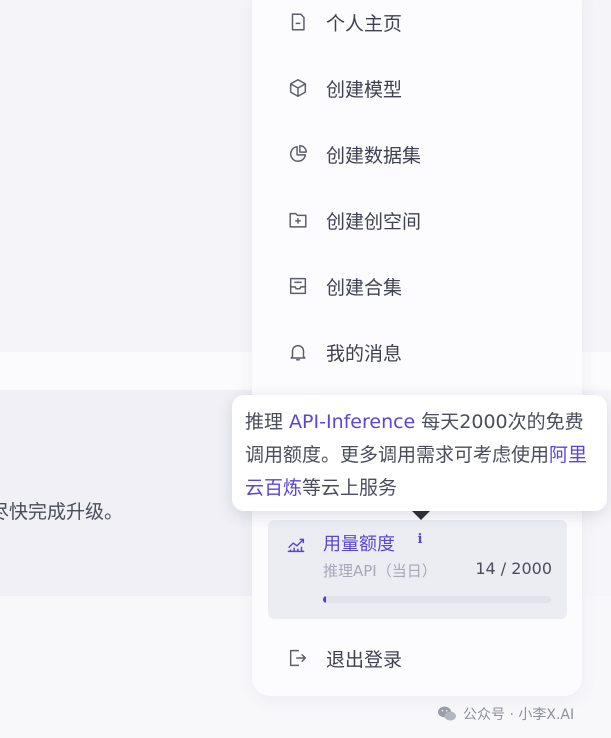 The image size is (611, 738). Describe the element at coordinates (298, 154) in the screenshot. I see `pie-chart-icon` at that location.